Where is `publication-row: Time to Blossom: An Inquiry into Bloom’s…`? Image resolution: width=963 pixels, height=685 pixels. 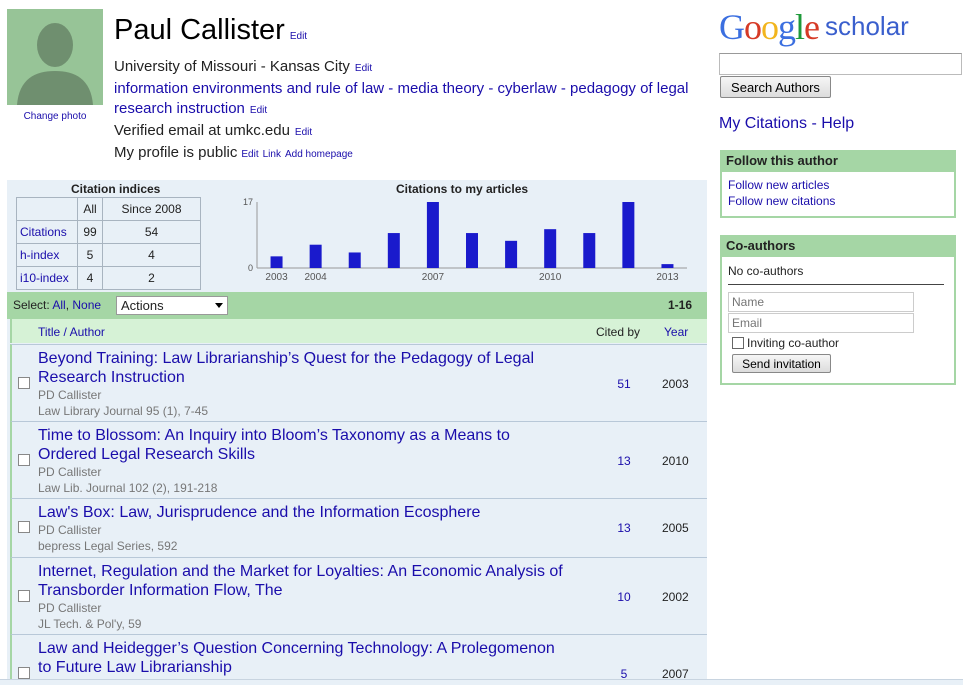 publication-row: Time to Blossom: An Inquiry into Bloom’s… is located at coordinates (358, 459).